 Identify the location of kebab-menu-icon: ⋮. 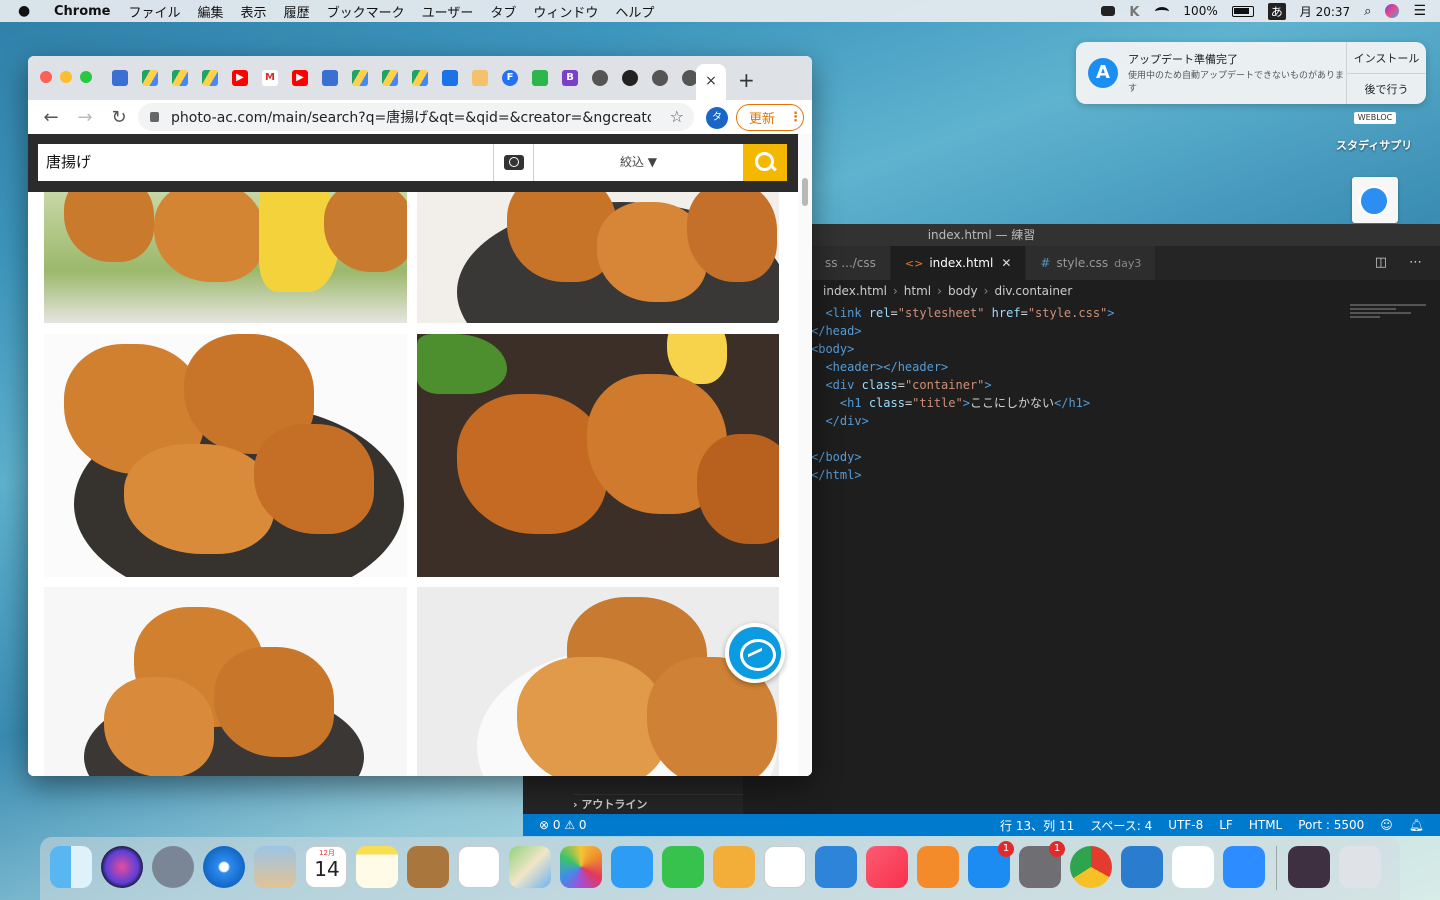
(795, 117).